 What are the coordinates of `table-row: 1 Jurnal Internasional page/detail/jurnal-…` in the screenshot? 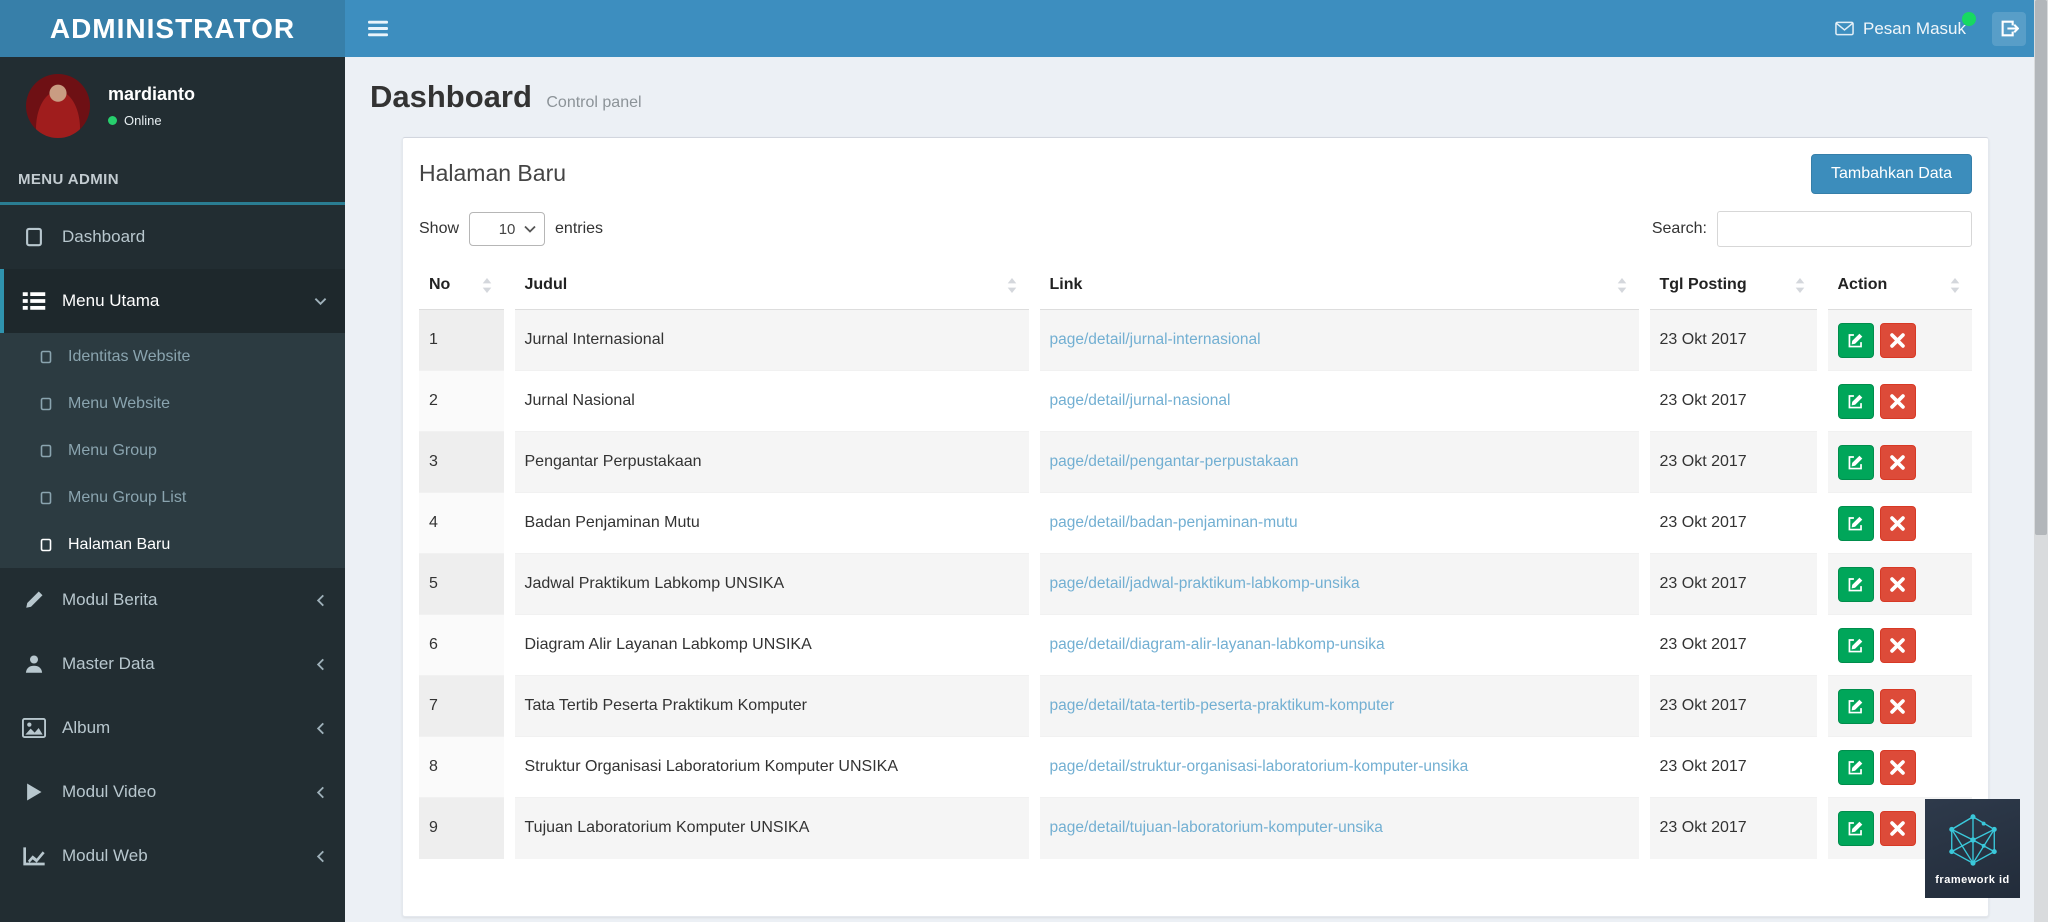 It's located at (1195, 340).